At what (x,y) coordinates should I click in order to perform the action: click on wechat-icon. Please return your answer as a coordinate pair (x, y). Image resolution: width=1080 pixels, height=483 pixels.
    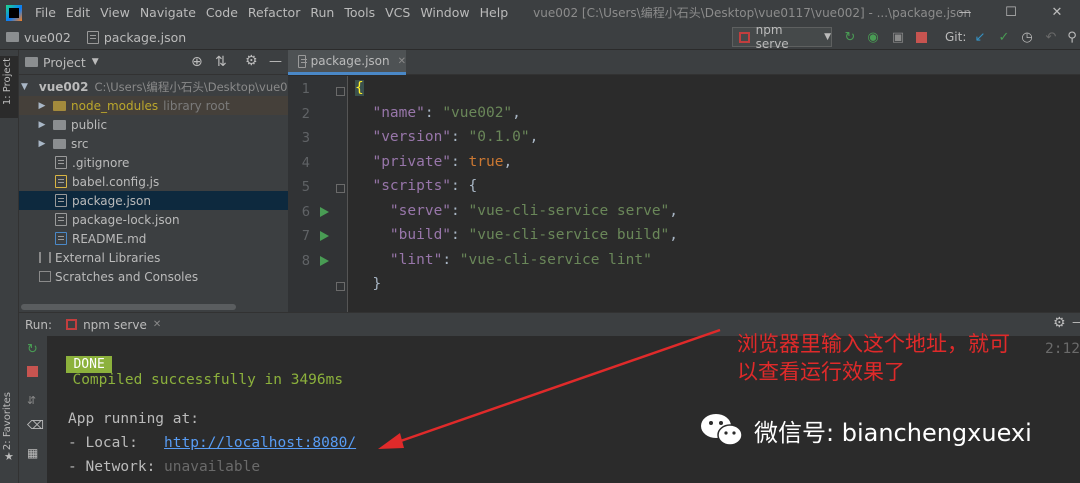
    Looking at the image, I should click on (722, 430).